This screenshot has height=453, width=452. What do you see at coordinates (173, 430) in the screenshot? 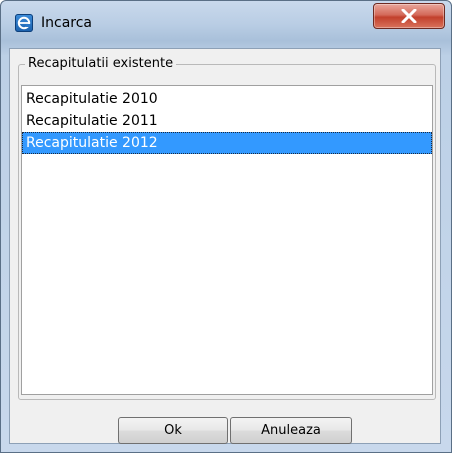
I see `ok-button: Ok` at bounding box center [173, 430].